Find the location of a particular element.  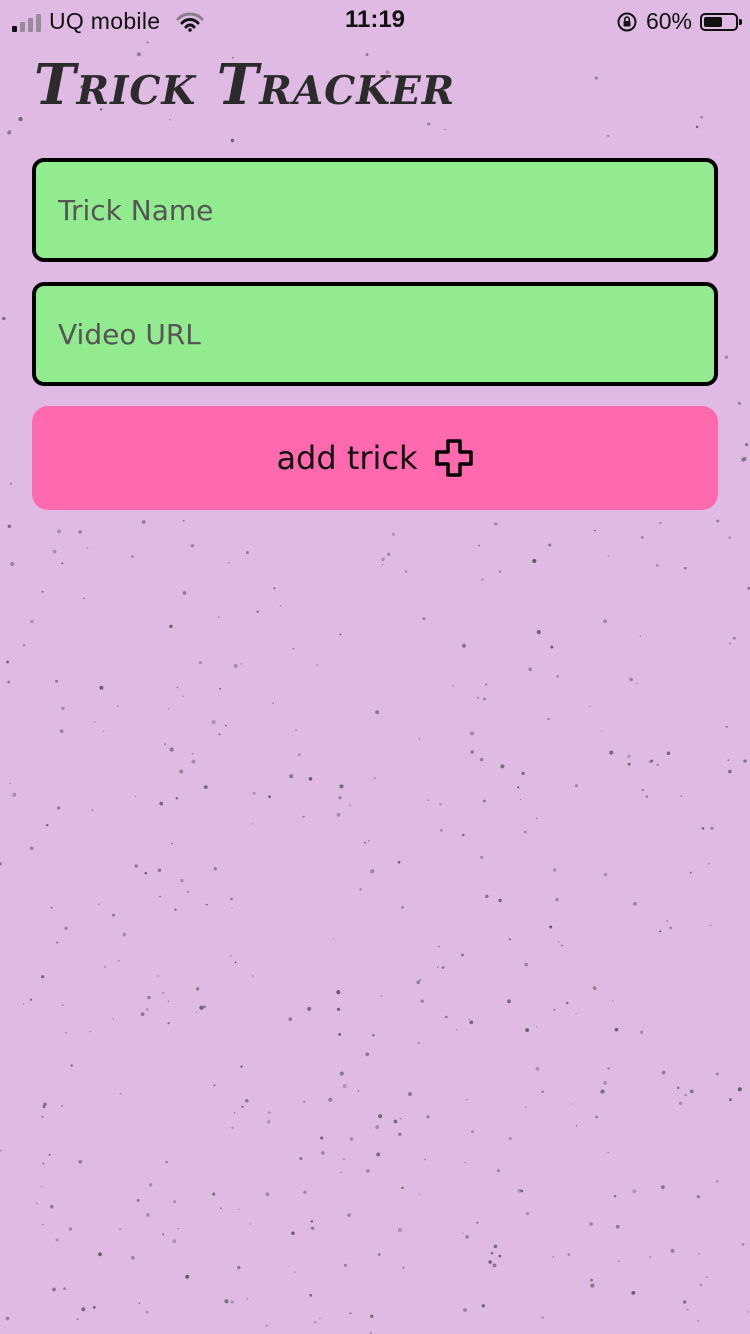

status-right: 60% is located at coordinates (679, 21).